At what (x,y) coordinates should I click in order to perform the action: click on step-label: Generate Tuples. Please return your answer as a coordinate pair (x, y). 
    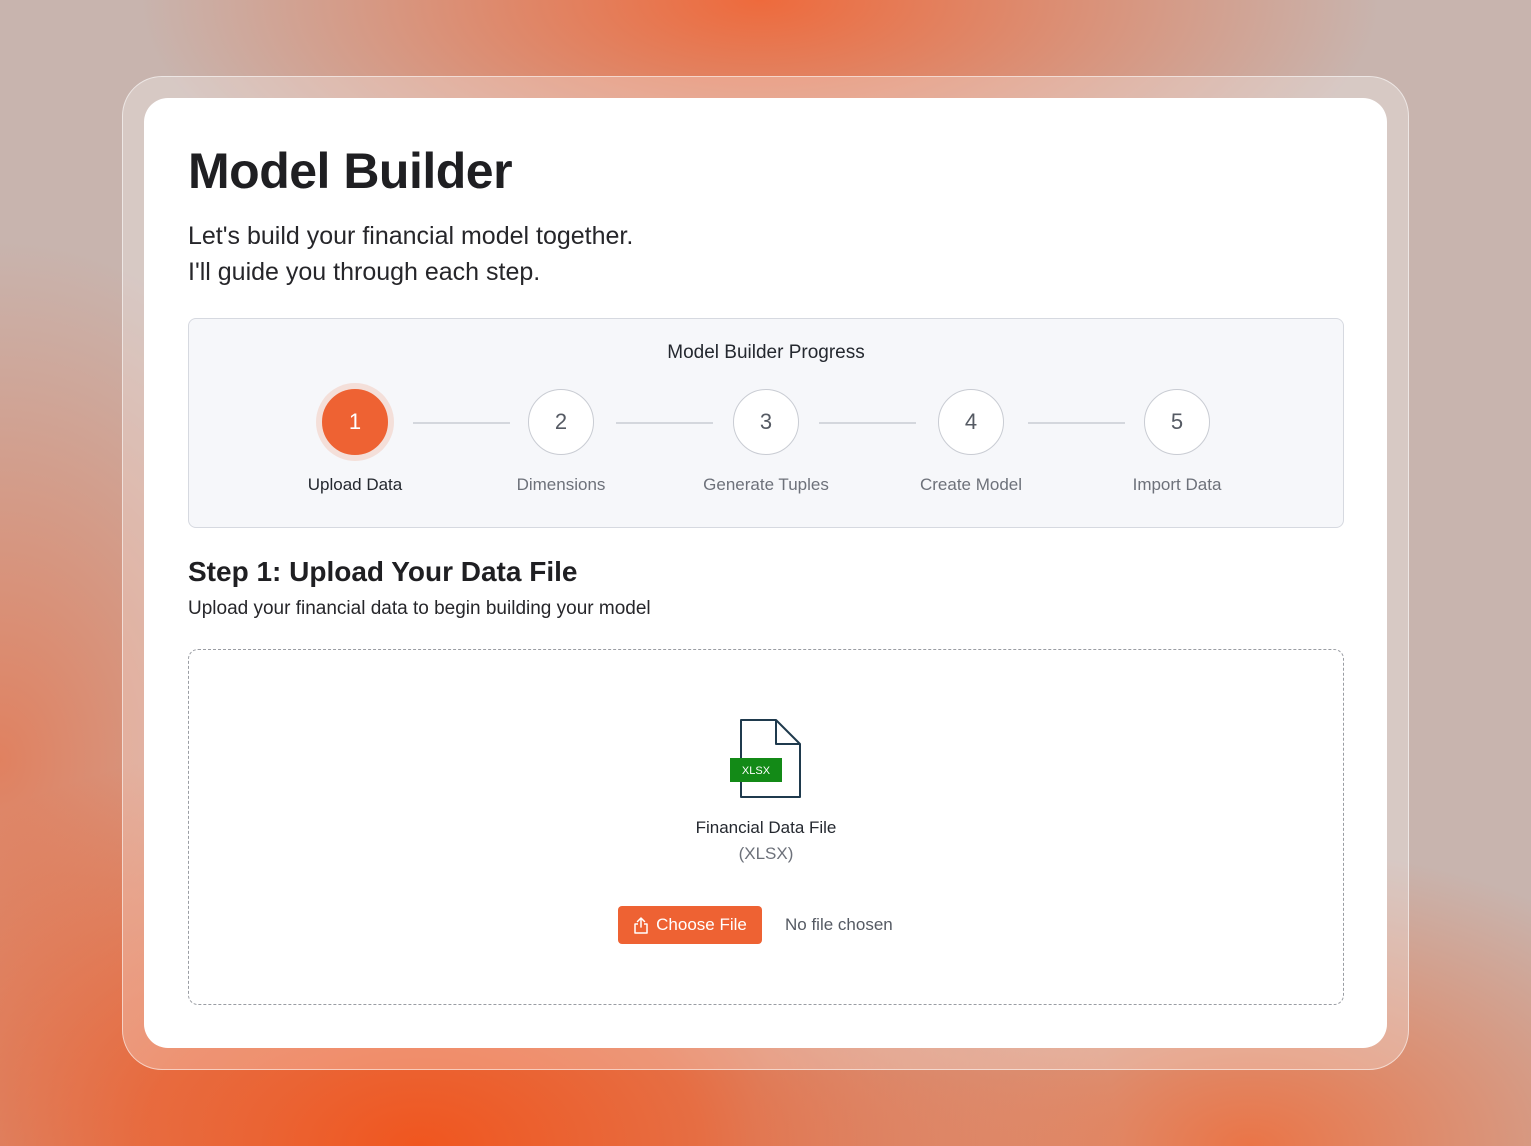
    Looking at the image, I should click on (766, 484).